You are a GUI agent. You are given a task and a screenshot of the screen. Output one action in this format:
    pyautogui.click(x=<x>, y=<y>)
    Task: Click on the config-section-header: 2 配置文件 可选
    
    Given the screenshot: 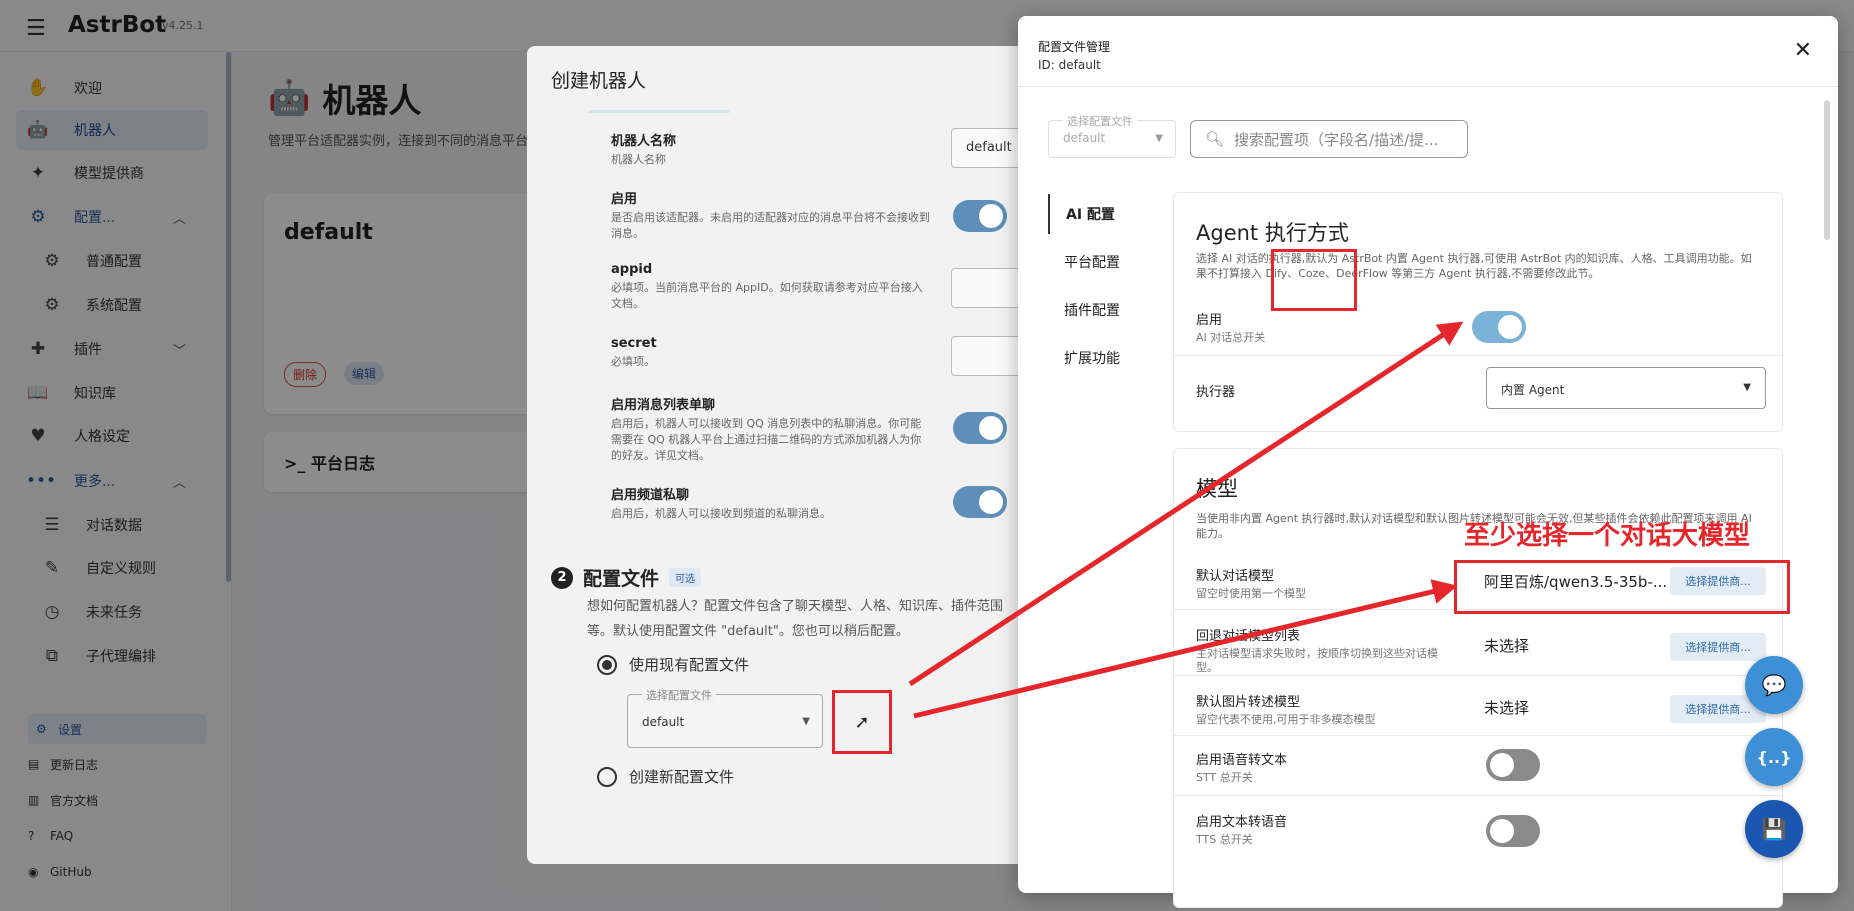 What is the action you would take?
    pyautogui.click(x=626, y=577)
    